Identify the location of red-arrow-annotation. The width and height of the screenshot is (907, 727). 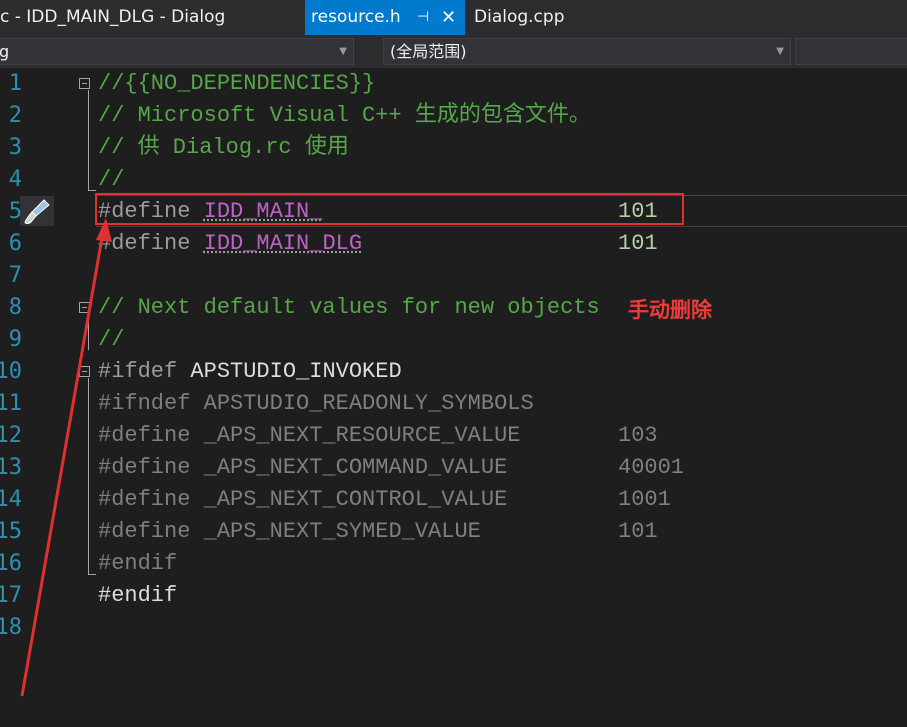
(66, 457).